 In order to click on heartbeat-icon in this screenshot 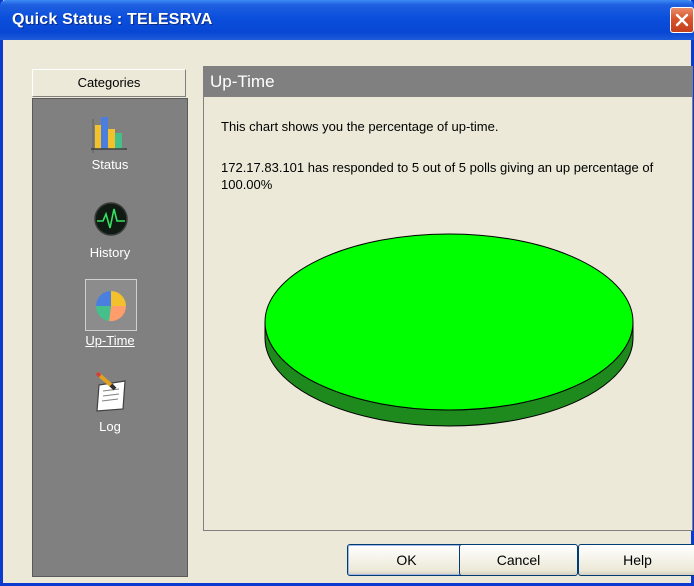, I will do `click(111, 221)`.